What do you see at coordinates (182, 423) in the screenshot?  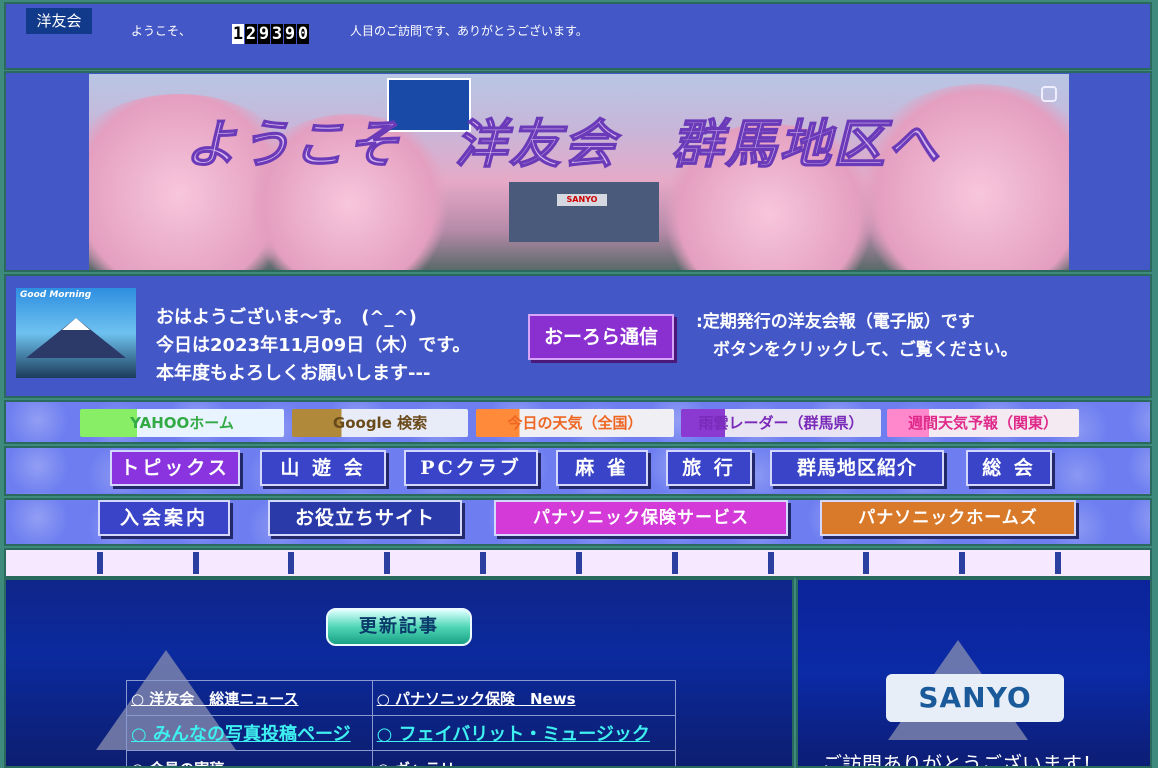 I see `yahoo-link: YAHOOホーム` at bounding box center [182, 423].